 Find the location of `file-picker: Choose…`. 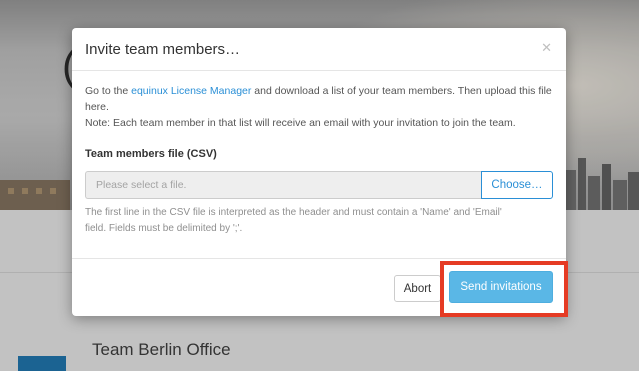

file-picker: Choose… is located at coordinates (319, 185).